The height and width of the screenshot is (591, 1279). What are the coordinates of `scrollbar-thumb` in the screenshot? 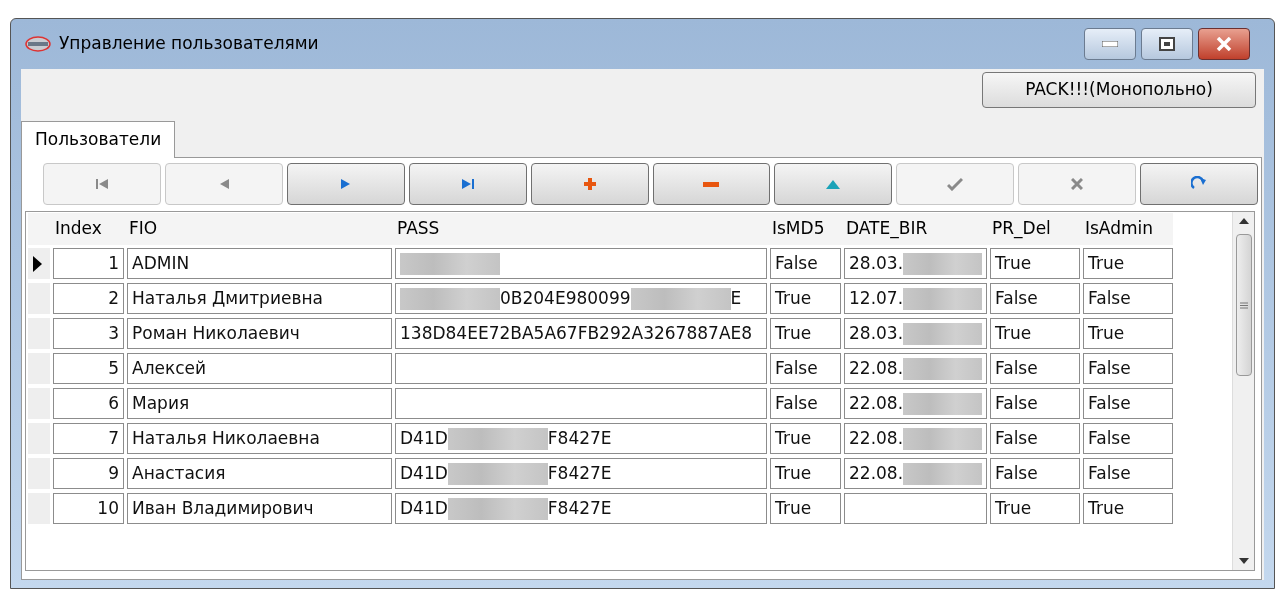 It's located at (1243, 305).